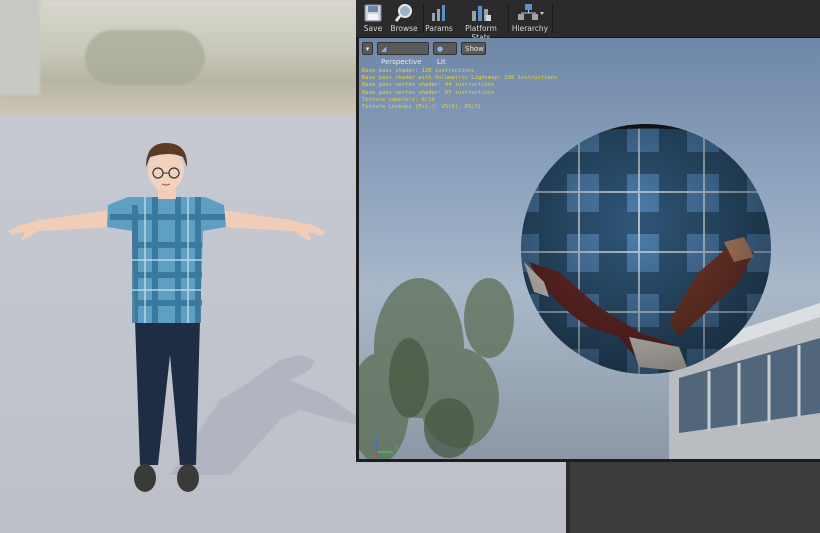 The image size is (820, 533). I want to click on lit-sphere-icon: ●, so click(440, 49).